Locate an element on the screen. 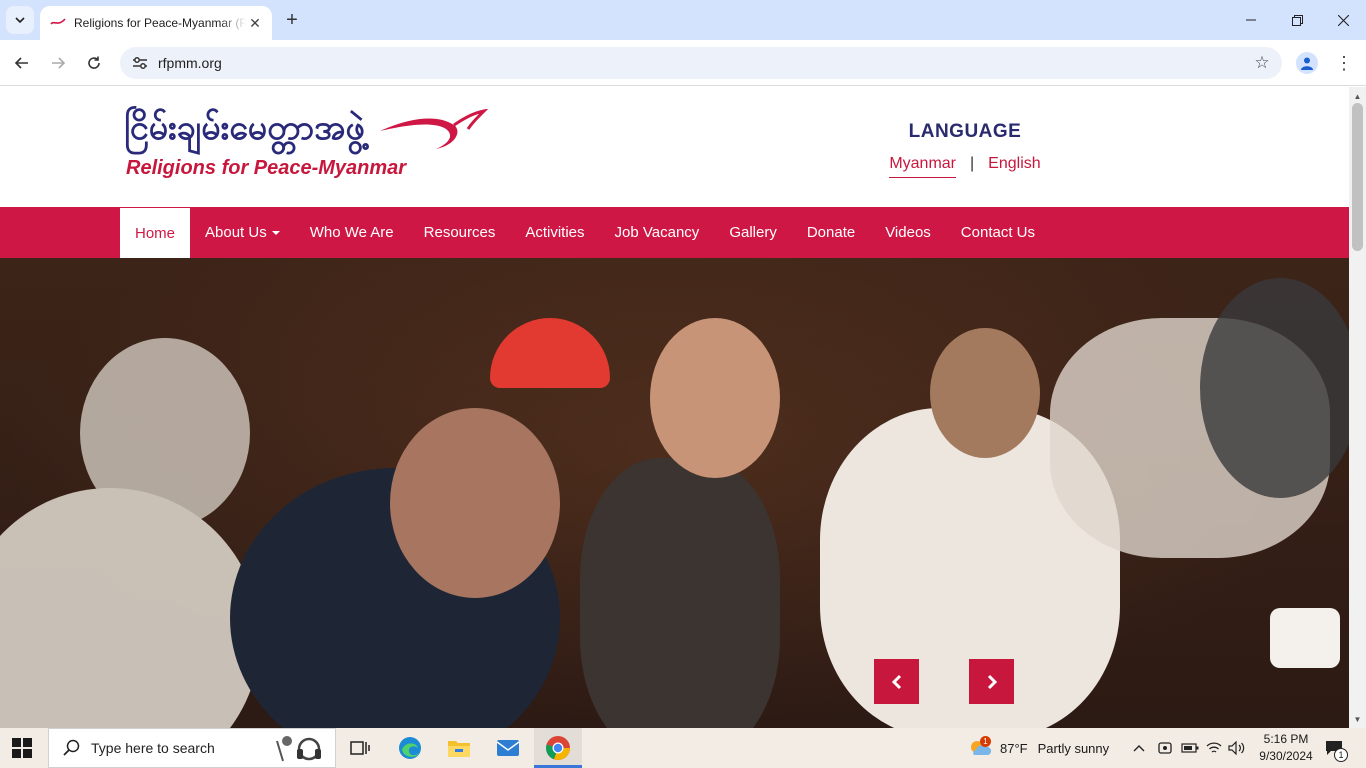 The height and width of the screenshot is (768, 1366). windows-start-button is located at coordinates (22, 748).